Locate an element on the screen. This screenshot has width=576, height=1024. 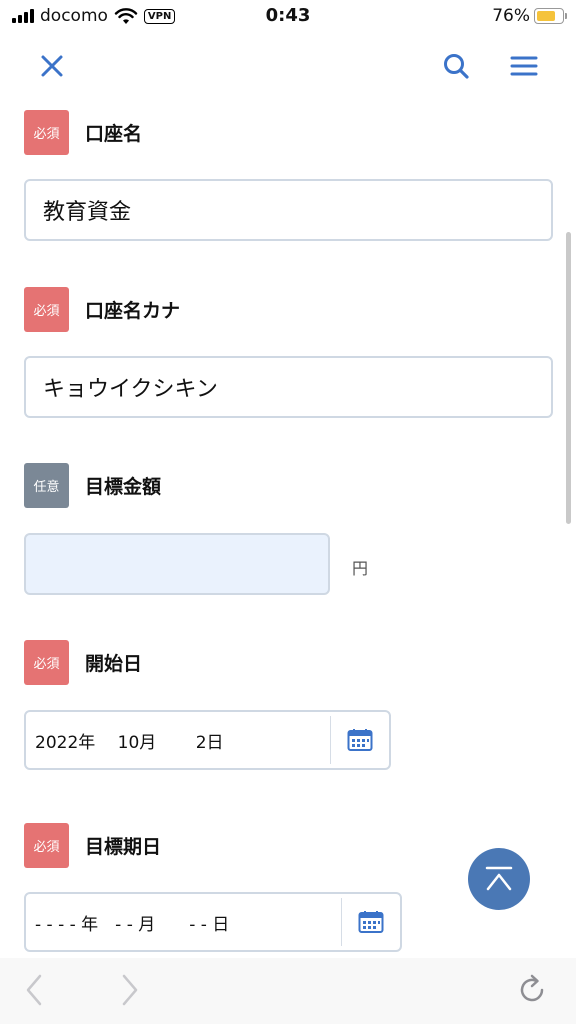
forward-button is located at coordinates (130, 990).